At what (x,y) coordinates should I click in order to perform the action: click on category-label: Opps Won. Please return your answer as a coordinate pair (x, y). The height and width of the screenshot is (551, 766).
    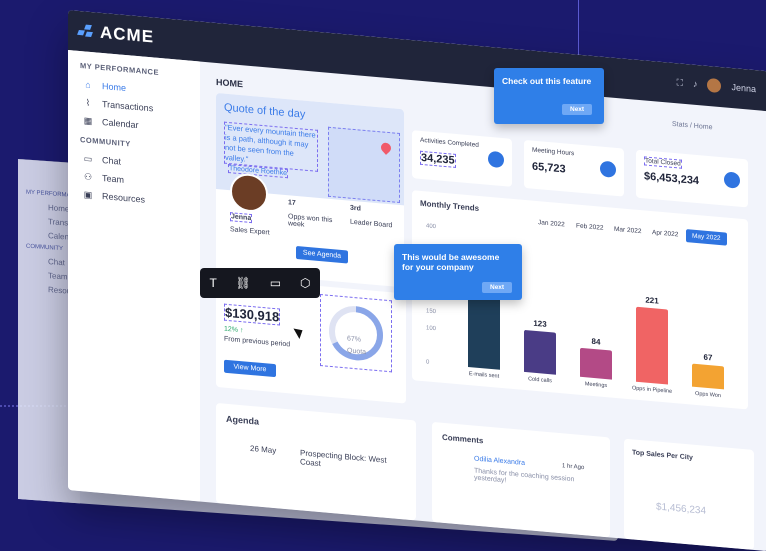
    Looking at the image, I should click on (708, 395).